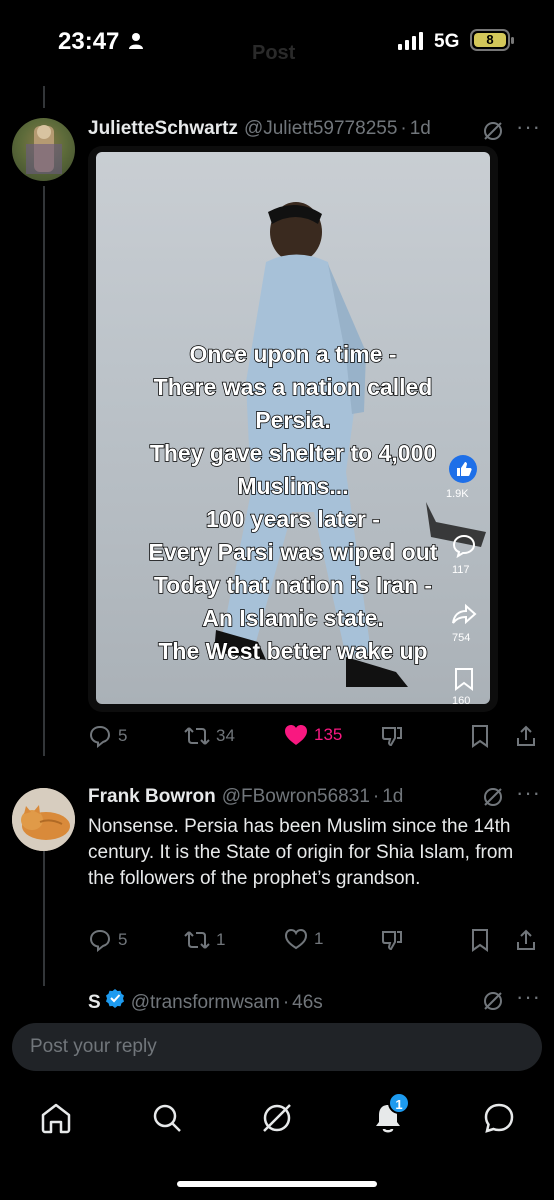 This screenshot has height=1200, width=554. I want to click on status-bar: 23:47 Post 5G 8, so click(277, 40).